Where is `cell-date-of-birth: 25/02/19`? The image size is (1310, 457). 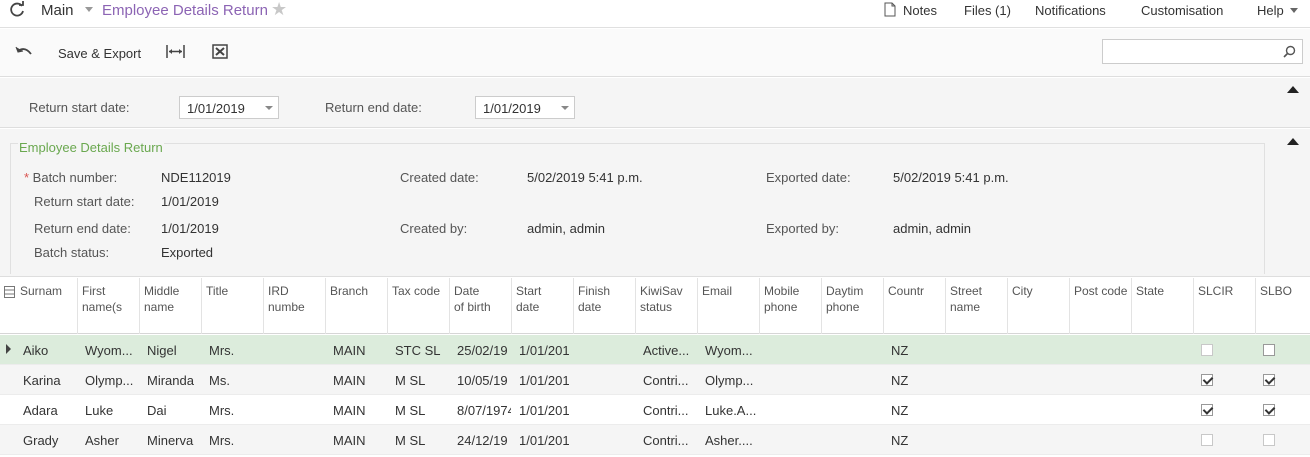 cell-date-of-birth: 25/02/19 is located at coordinates (481, 350).